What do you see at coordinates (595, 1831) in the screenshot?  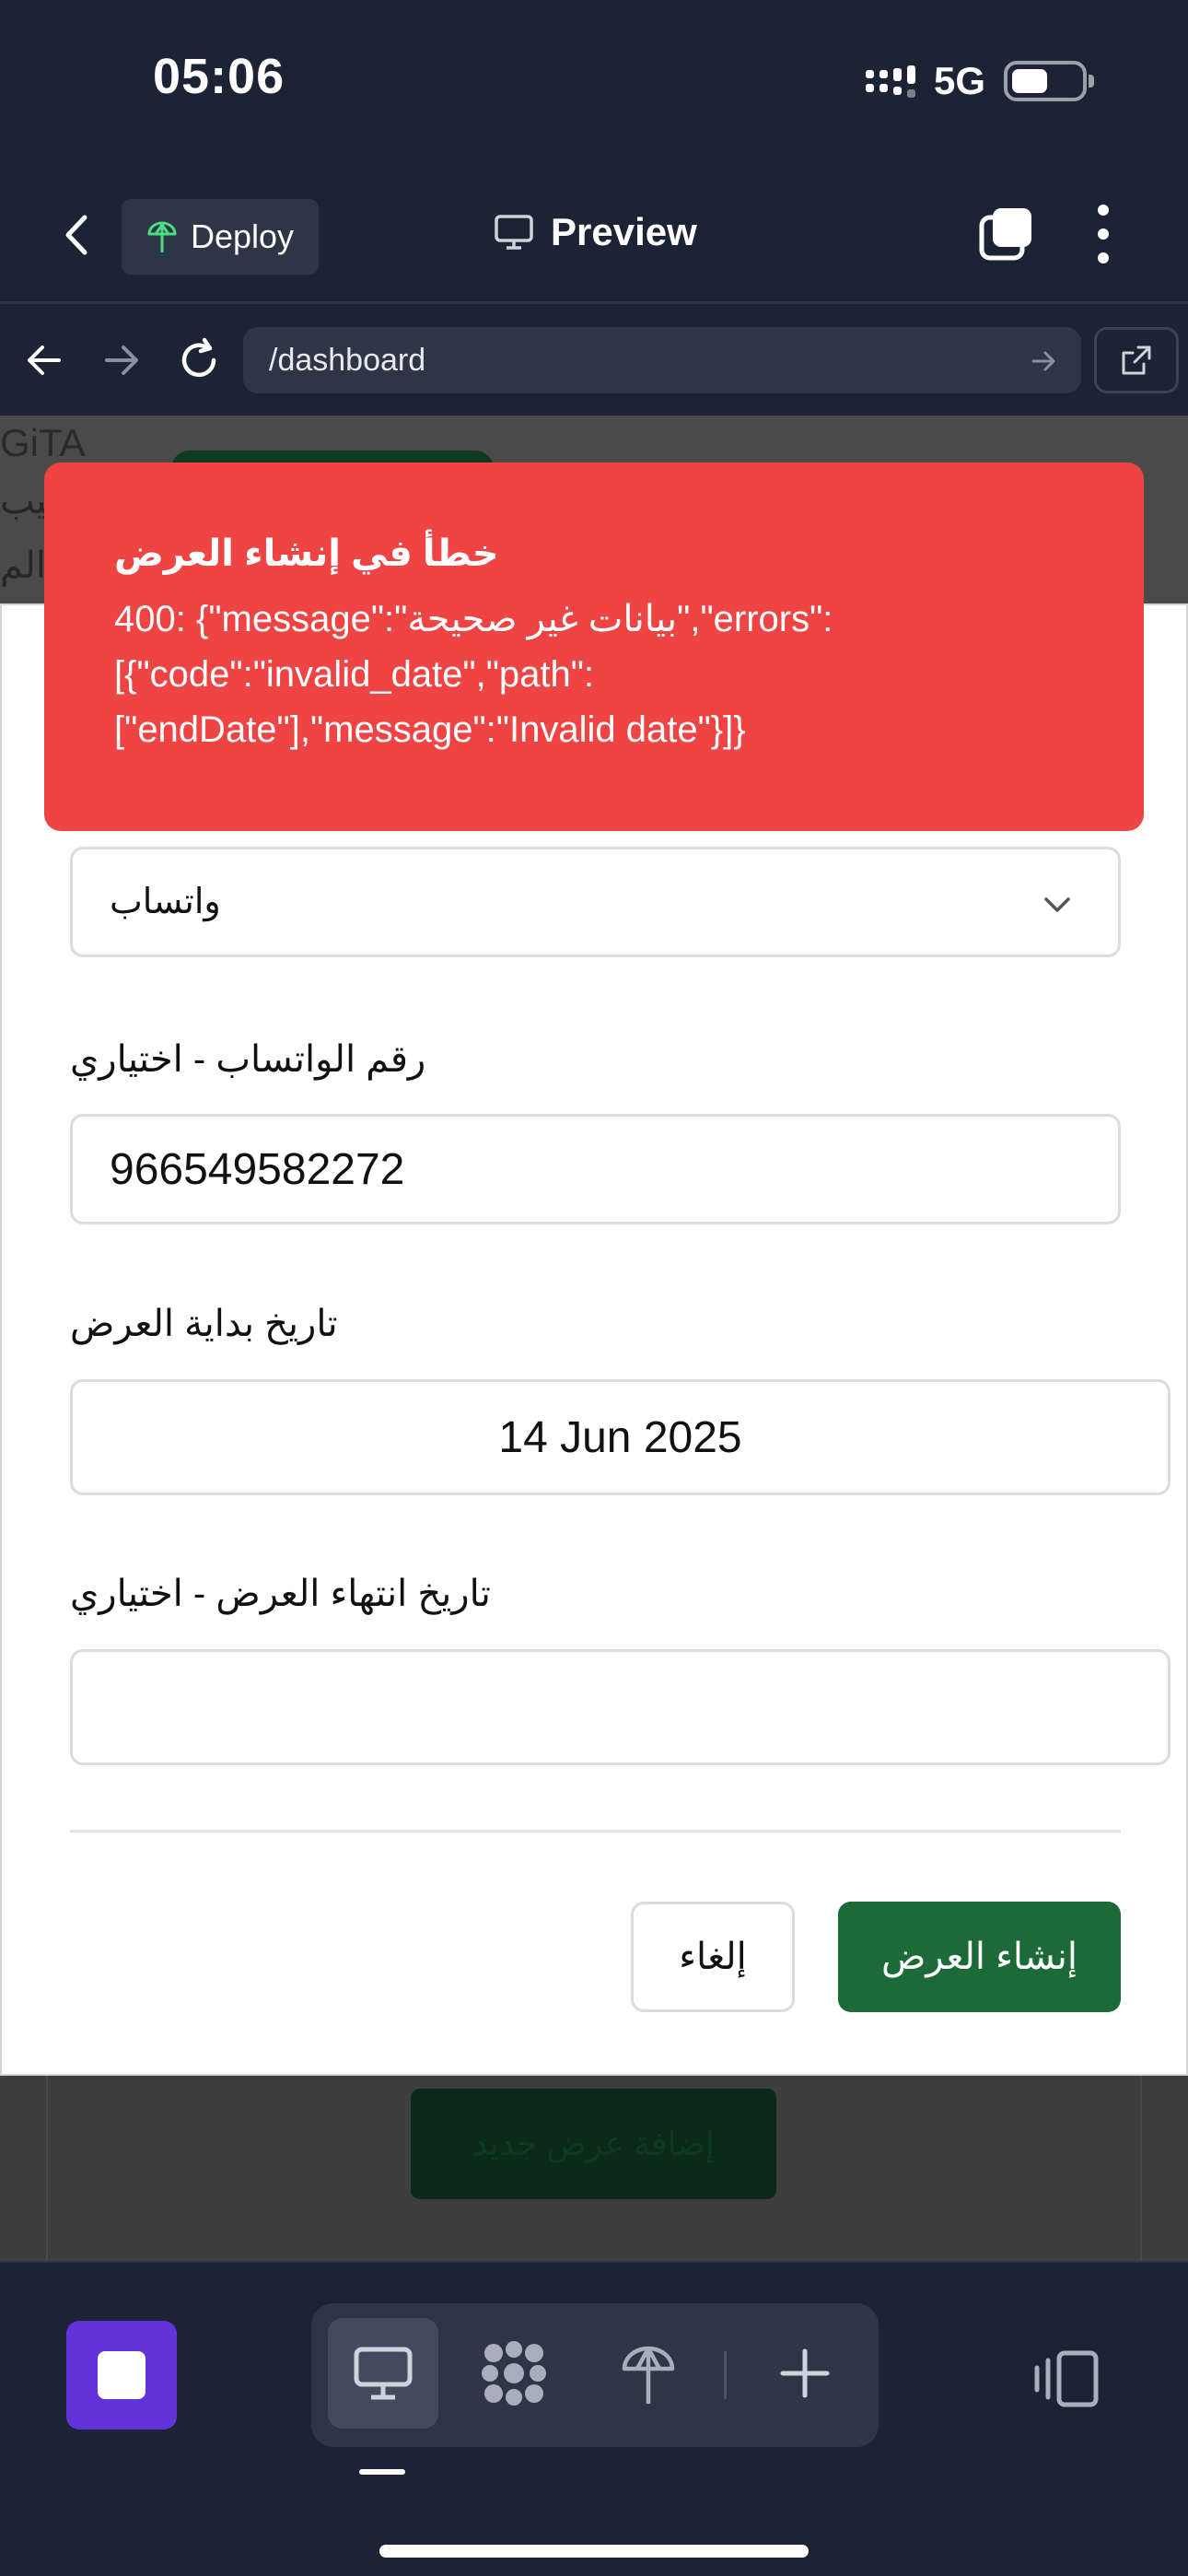 I see `form-divider` at bounding box center [595, 1831].